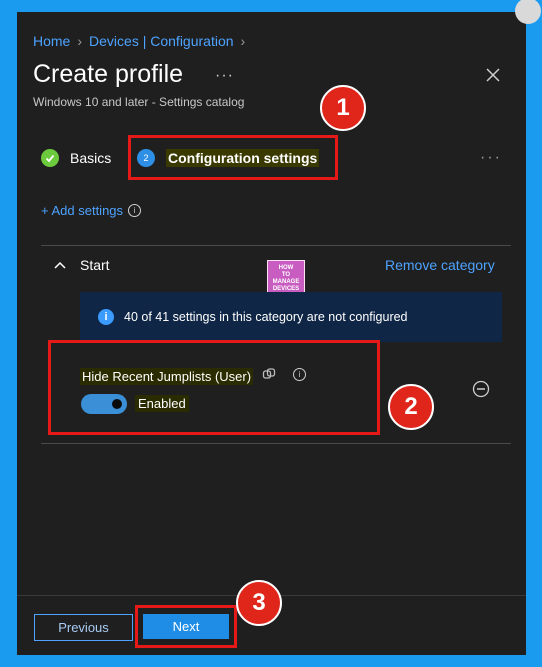 The height and width of the screenshot is (667, 542). What do you see at coordinates (108, 74) in the screenshot?
I see `page-title: Create profile` at bounding box center [108, 74].